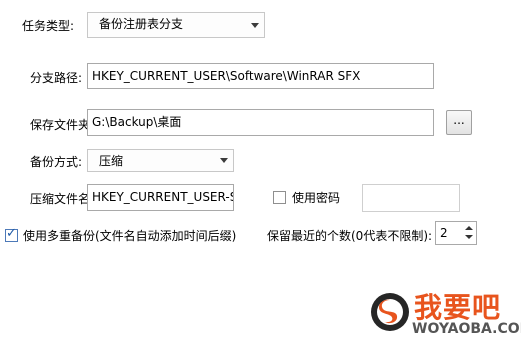 This screenshot has height=341, width=521. Describe the element at coordinates (260, 76) in the screenshot. I see `branch-path-input: HKEY_CURRENT_USER\Software\WinRAR SFX` at that location.